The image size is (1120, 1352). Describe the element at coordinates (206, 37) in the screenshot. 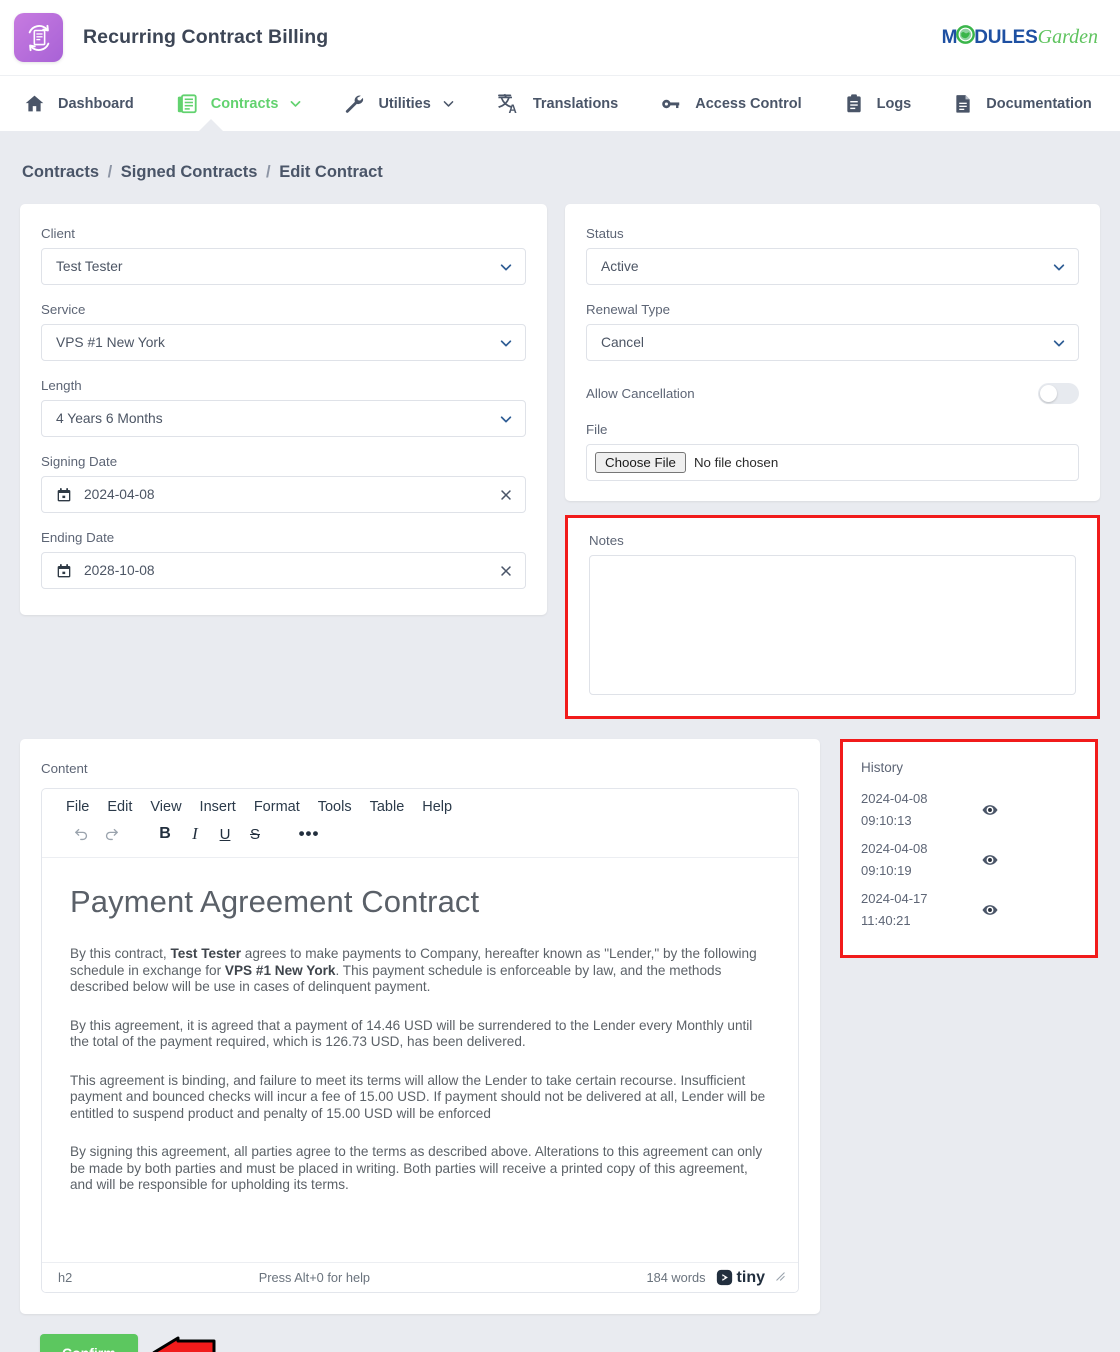

I see `page-title: Recurring Contract Billing` at that location.